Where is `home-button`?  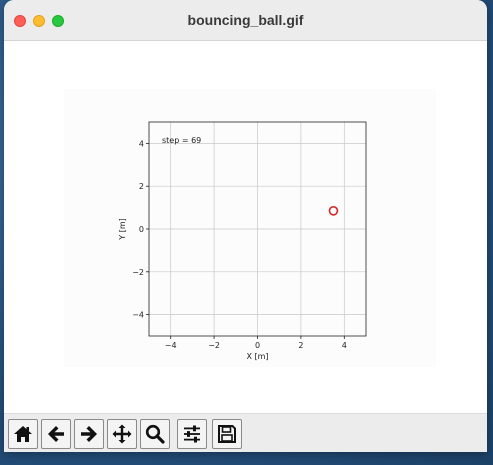 home-button is located at coordinates (23, 434).